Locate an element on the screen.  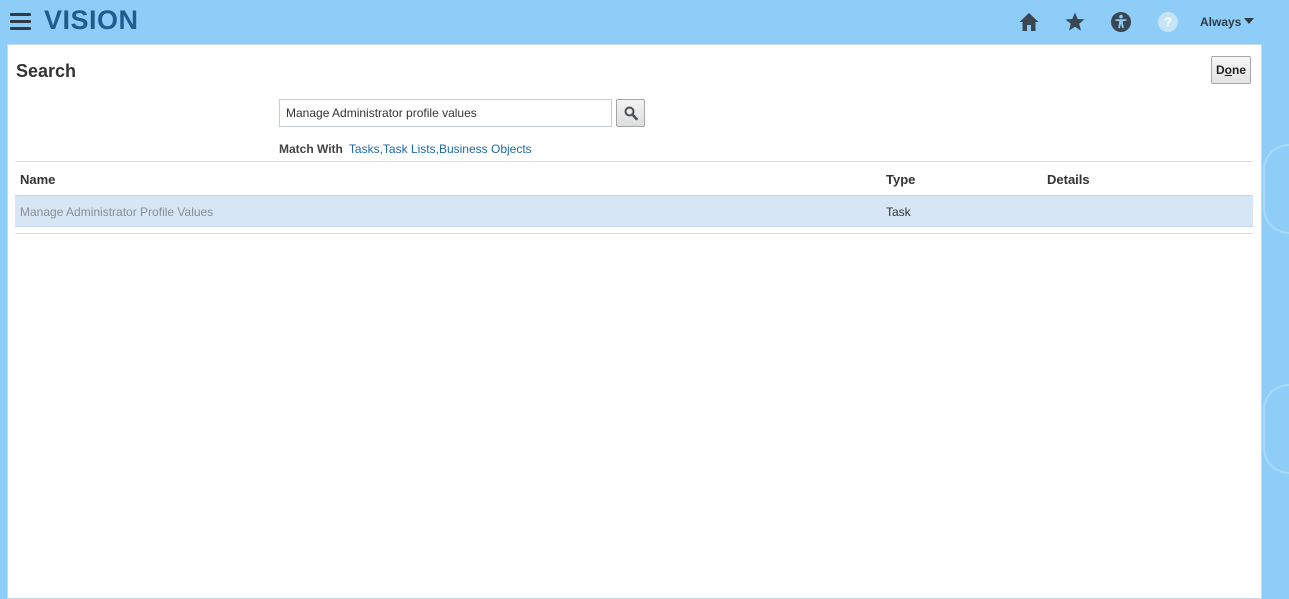
column-header-details: Details is located at coordinates (1068, 179).